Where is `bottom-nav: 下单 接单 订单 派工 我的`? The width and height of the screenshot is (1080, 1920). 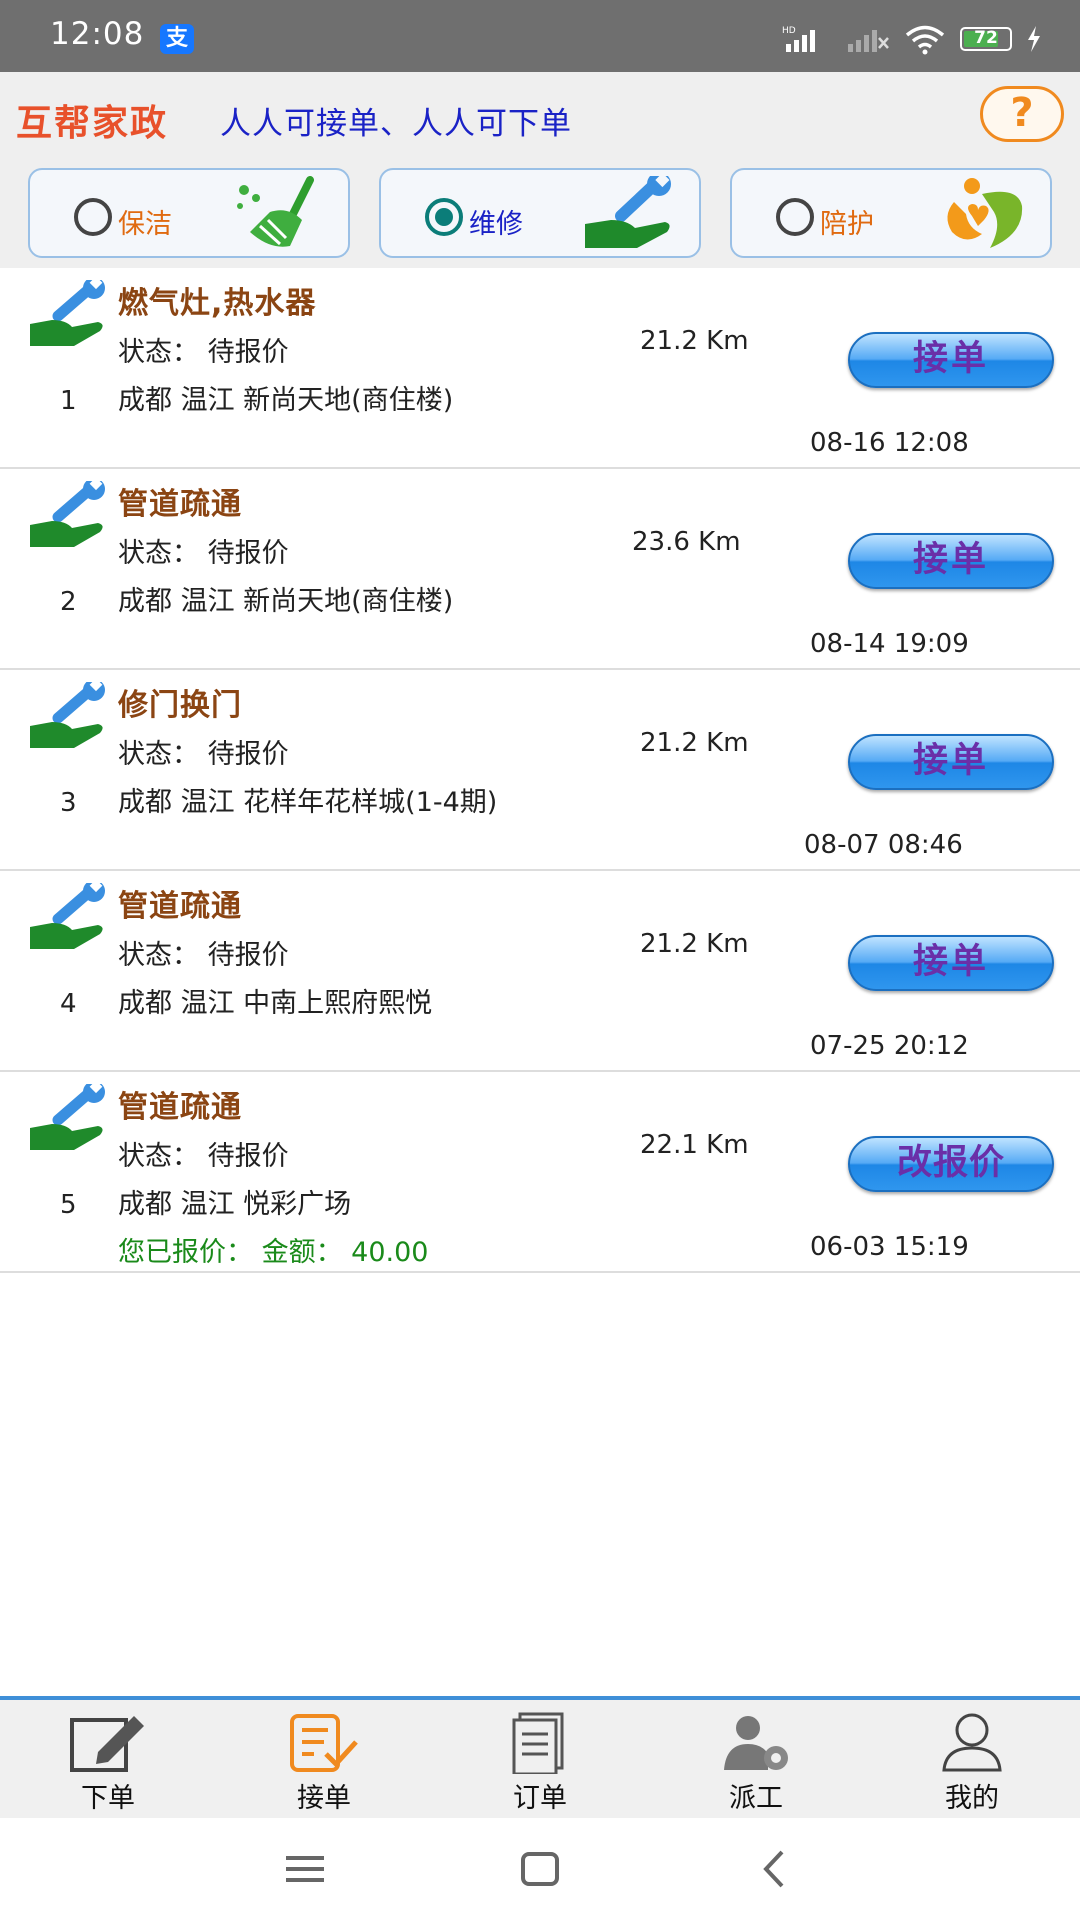
bottom-nav: 下单 接单 订单 派工 我的 is located at coordinates (540, 1757).